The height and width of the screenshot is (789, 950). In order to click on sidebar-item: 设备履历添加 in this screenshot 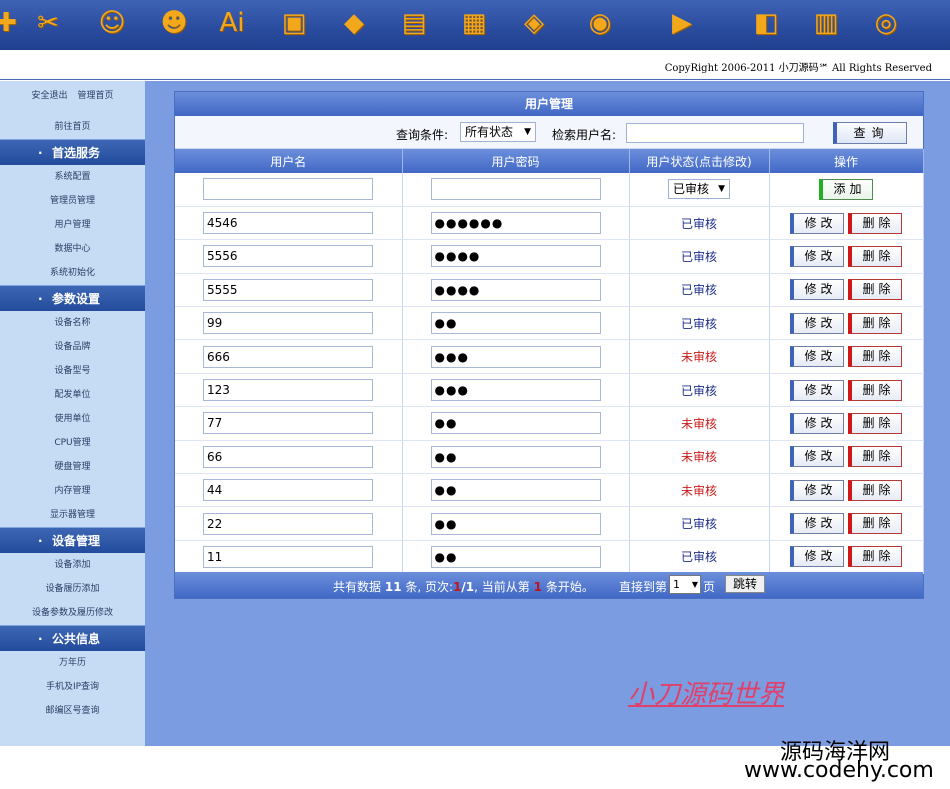, I will do `click(72, 589)`.